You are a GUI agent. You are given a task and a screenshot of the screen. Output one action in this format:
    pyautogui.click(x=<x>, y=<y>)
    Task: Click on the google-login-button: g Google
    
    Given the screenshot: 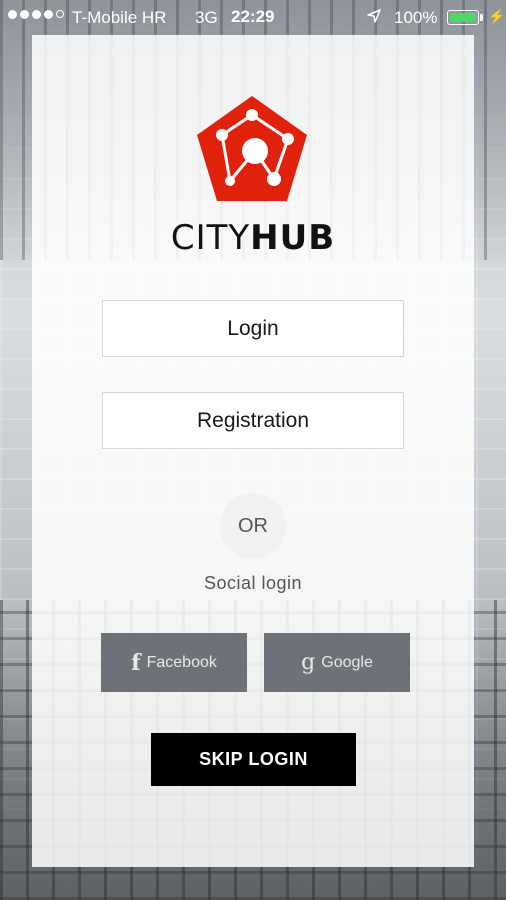 What is the action you would take?
    pyautogui.click(x=337, y=662)
    